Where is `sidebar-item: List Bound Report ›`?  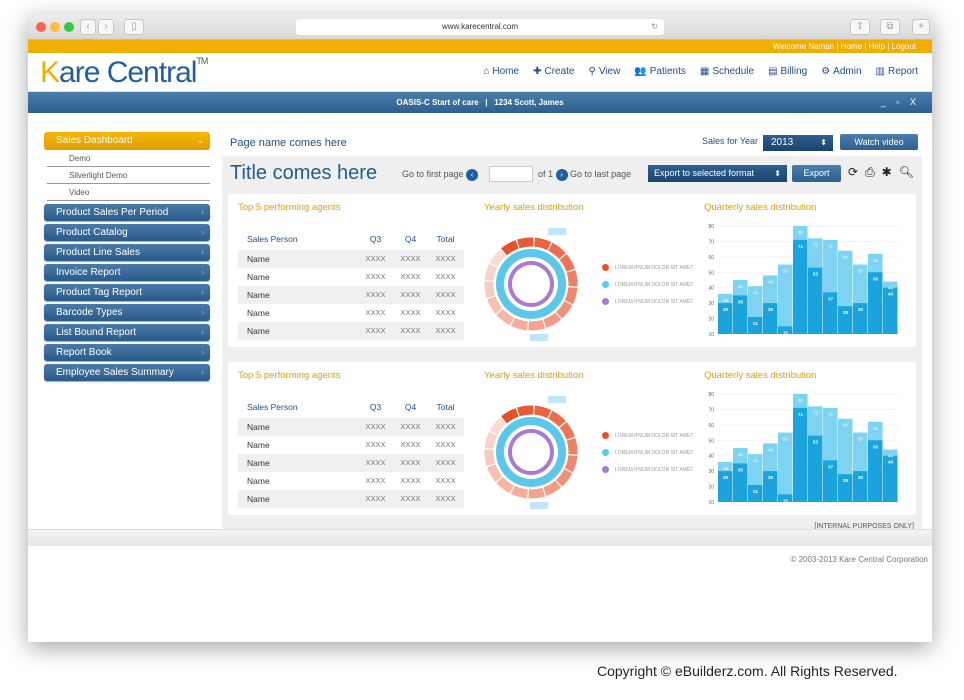 sidebar-item: List Bound Report › is located at coordinates (127, 332).